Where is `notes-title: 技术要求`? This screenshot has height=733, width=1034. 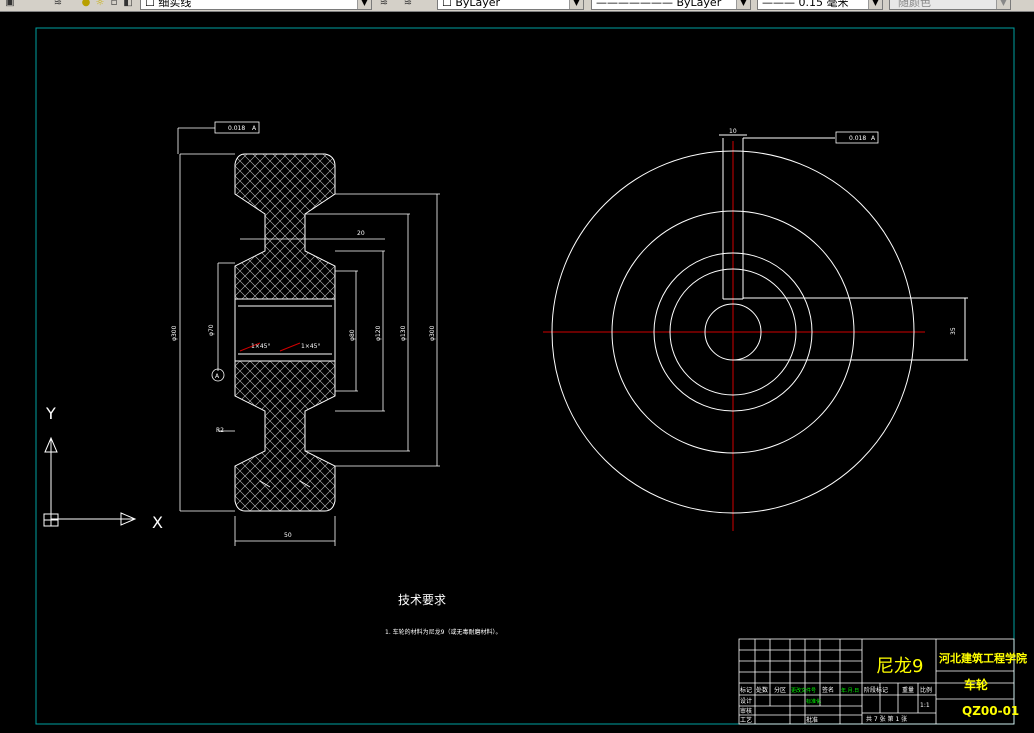
notes-title: 技术要求 is located at coordinates (422, 600).